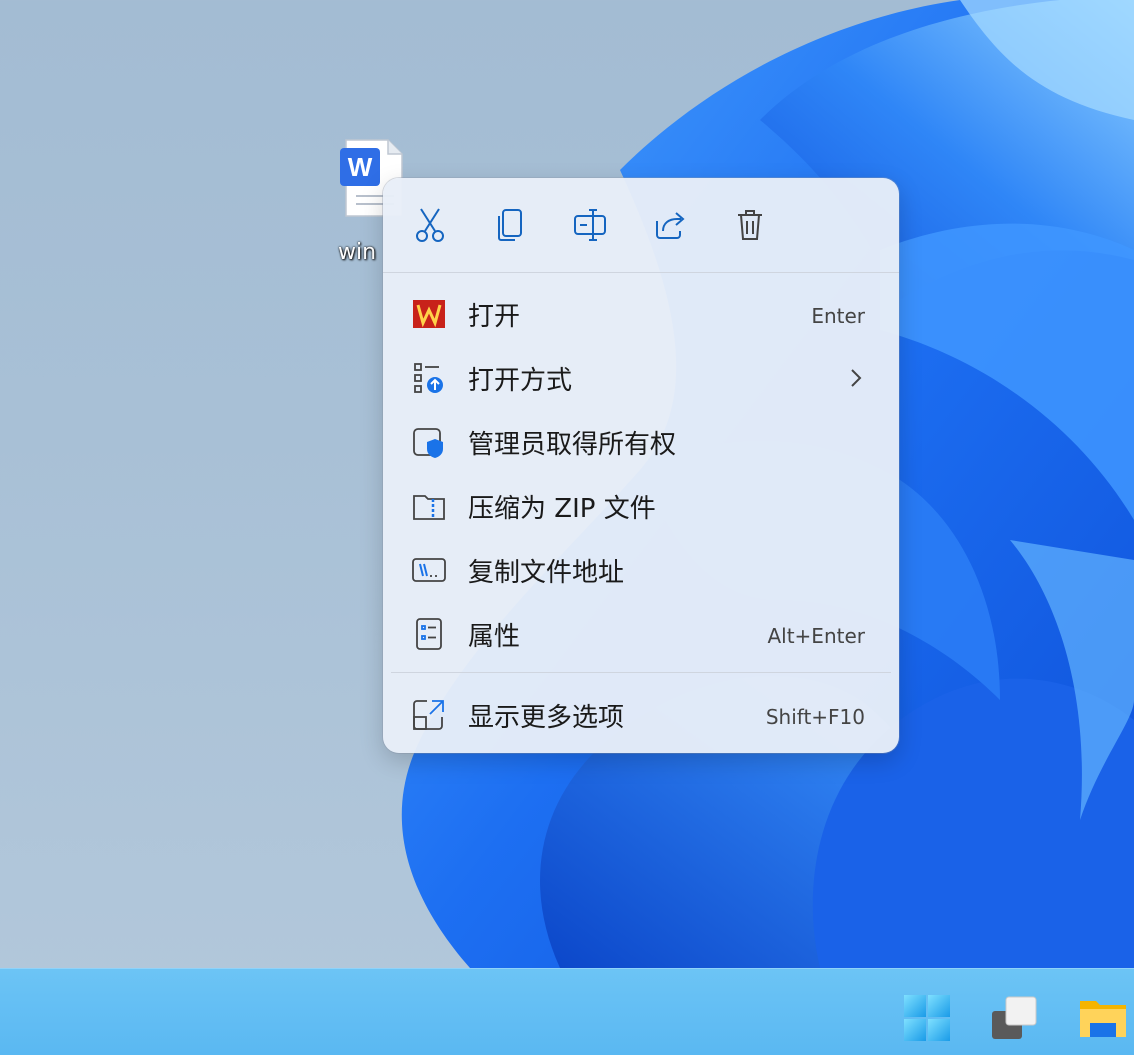  I want to click on wps-icon, so click(429, 314).